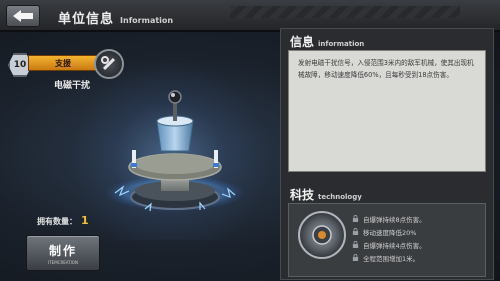 The image size is (500, 281). What do you see at coordinates (302, 42) in the screenshot?
I see `info-header-cn: 信息` at bounding box center [302, 42].